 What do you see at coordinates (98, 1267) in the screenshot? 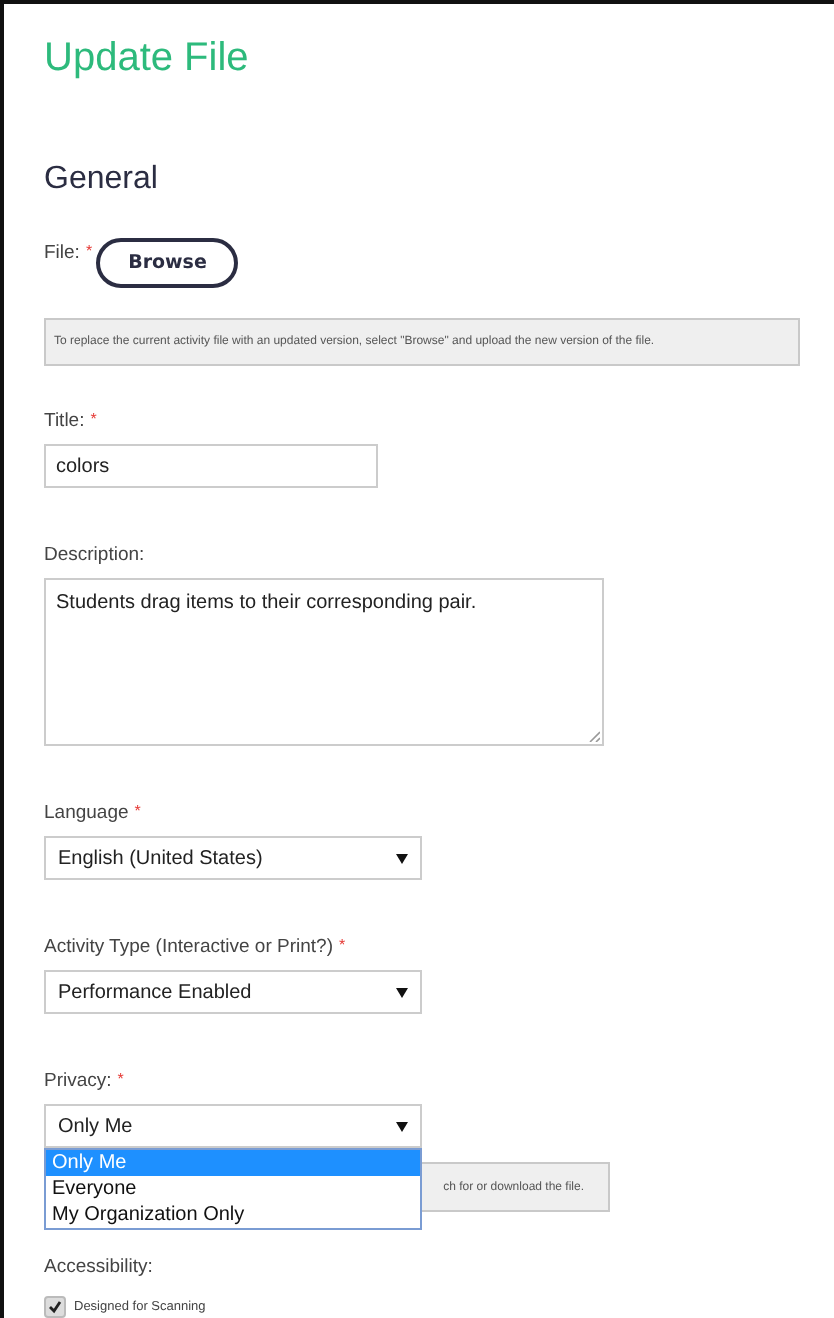
I see `field-label: Accessibility:` at bounding box center [98, 1267].